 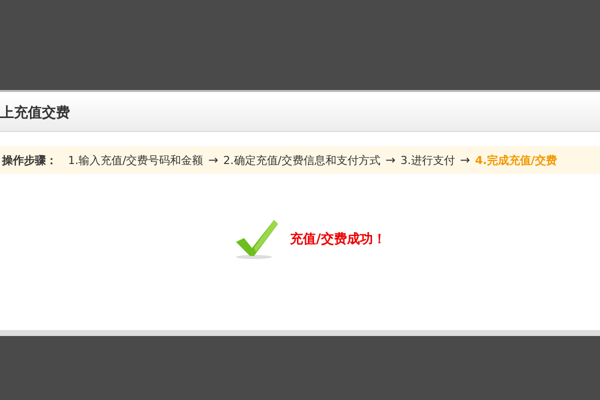 What do you see at coordinates (428, 160) in the screenshot?
I see `step-label: 3.进行支付` at bounding box center [428, 160].